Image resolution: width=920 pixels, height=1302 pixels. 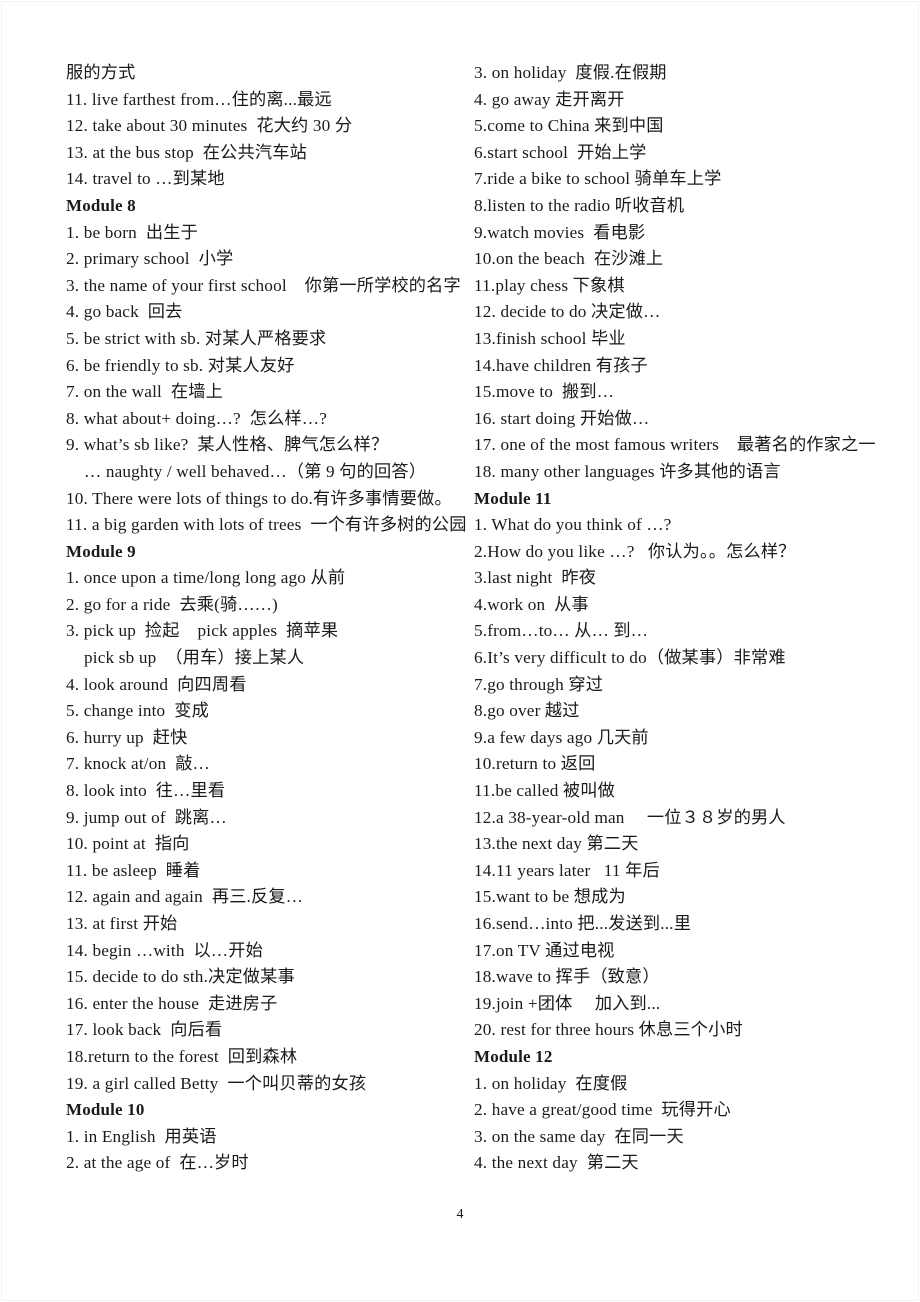 What do you see at coordinates (567, 870) in the screenshot?
I see `right-phrase-line: 14.11 years later 11 年后` at bounding box center [567, 870].